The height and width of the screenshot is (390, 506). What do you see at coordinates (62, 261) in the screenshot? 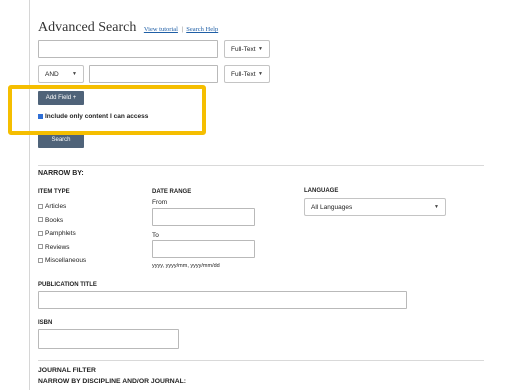
I see `item-type-miscellaneous: Miscellaneous` at bounding box center [62, 261].